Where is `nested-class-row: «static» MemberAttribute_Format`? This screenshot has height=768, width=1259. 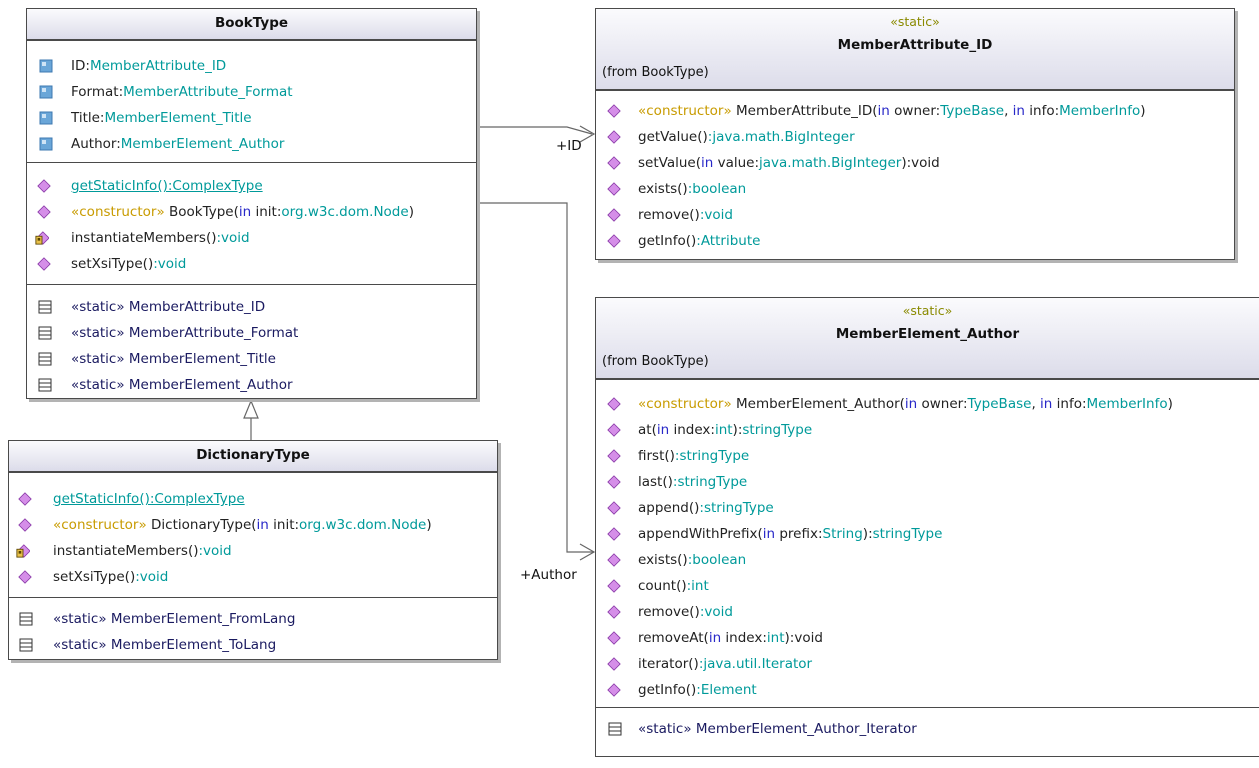
nested-class-row: «static» MemberAttribute_Format is located at coordinates (251, 333).